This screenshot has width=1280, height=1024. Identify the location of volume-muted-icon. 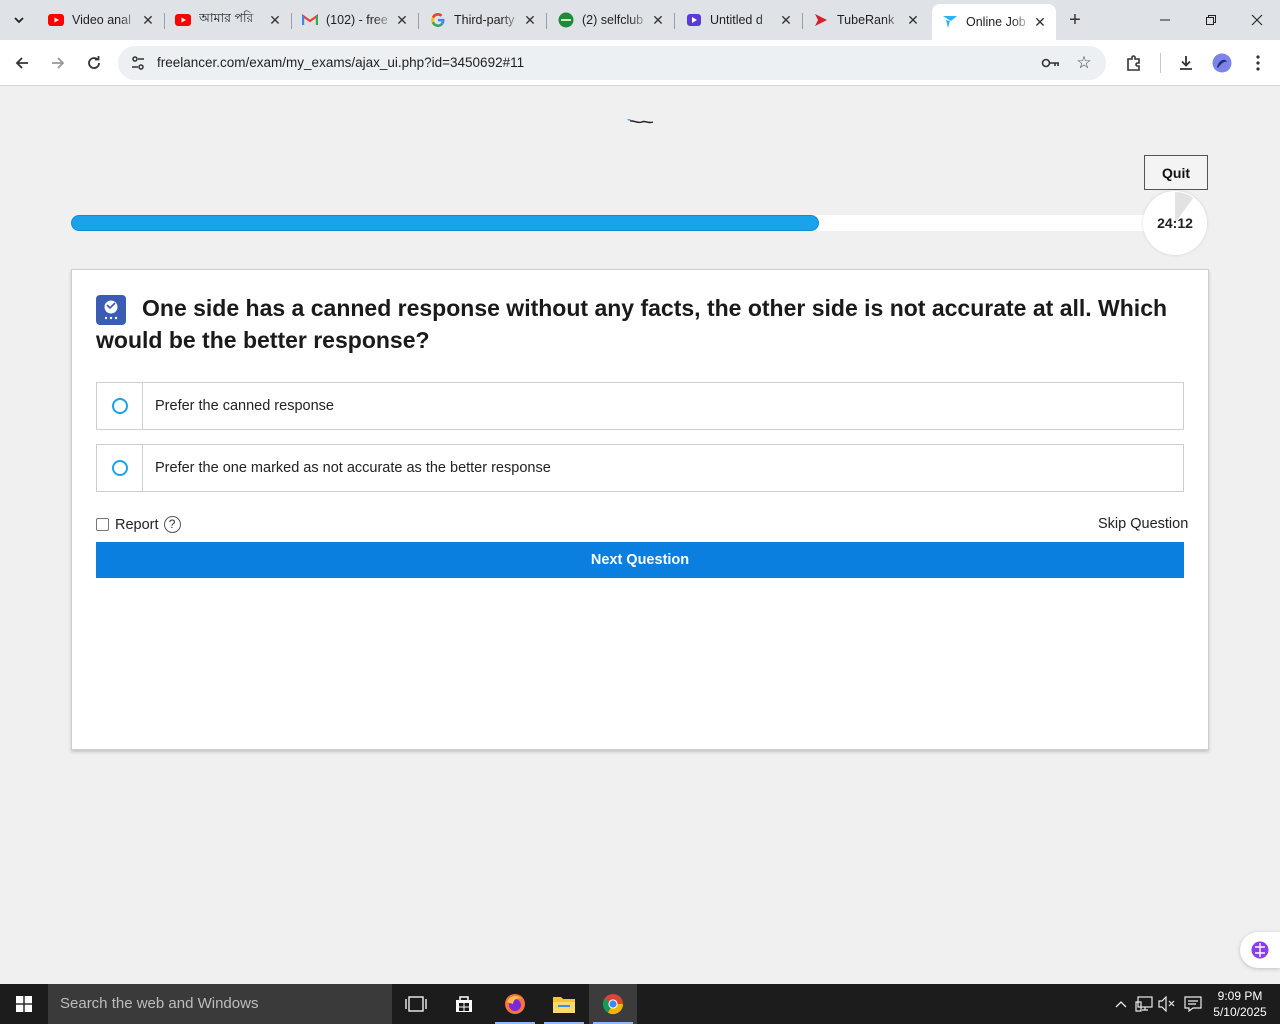
(1166, 1004).